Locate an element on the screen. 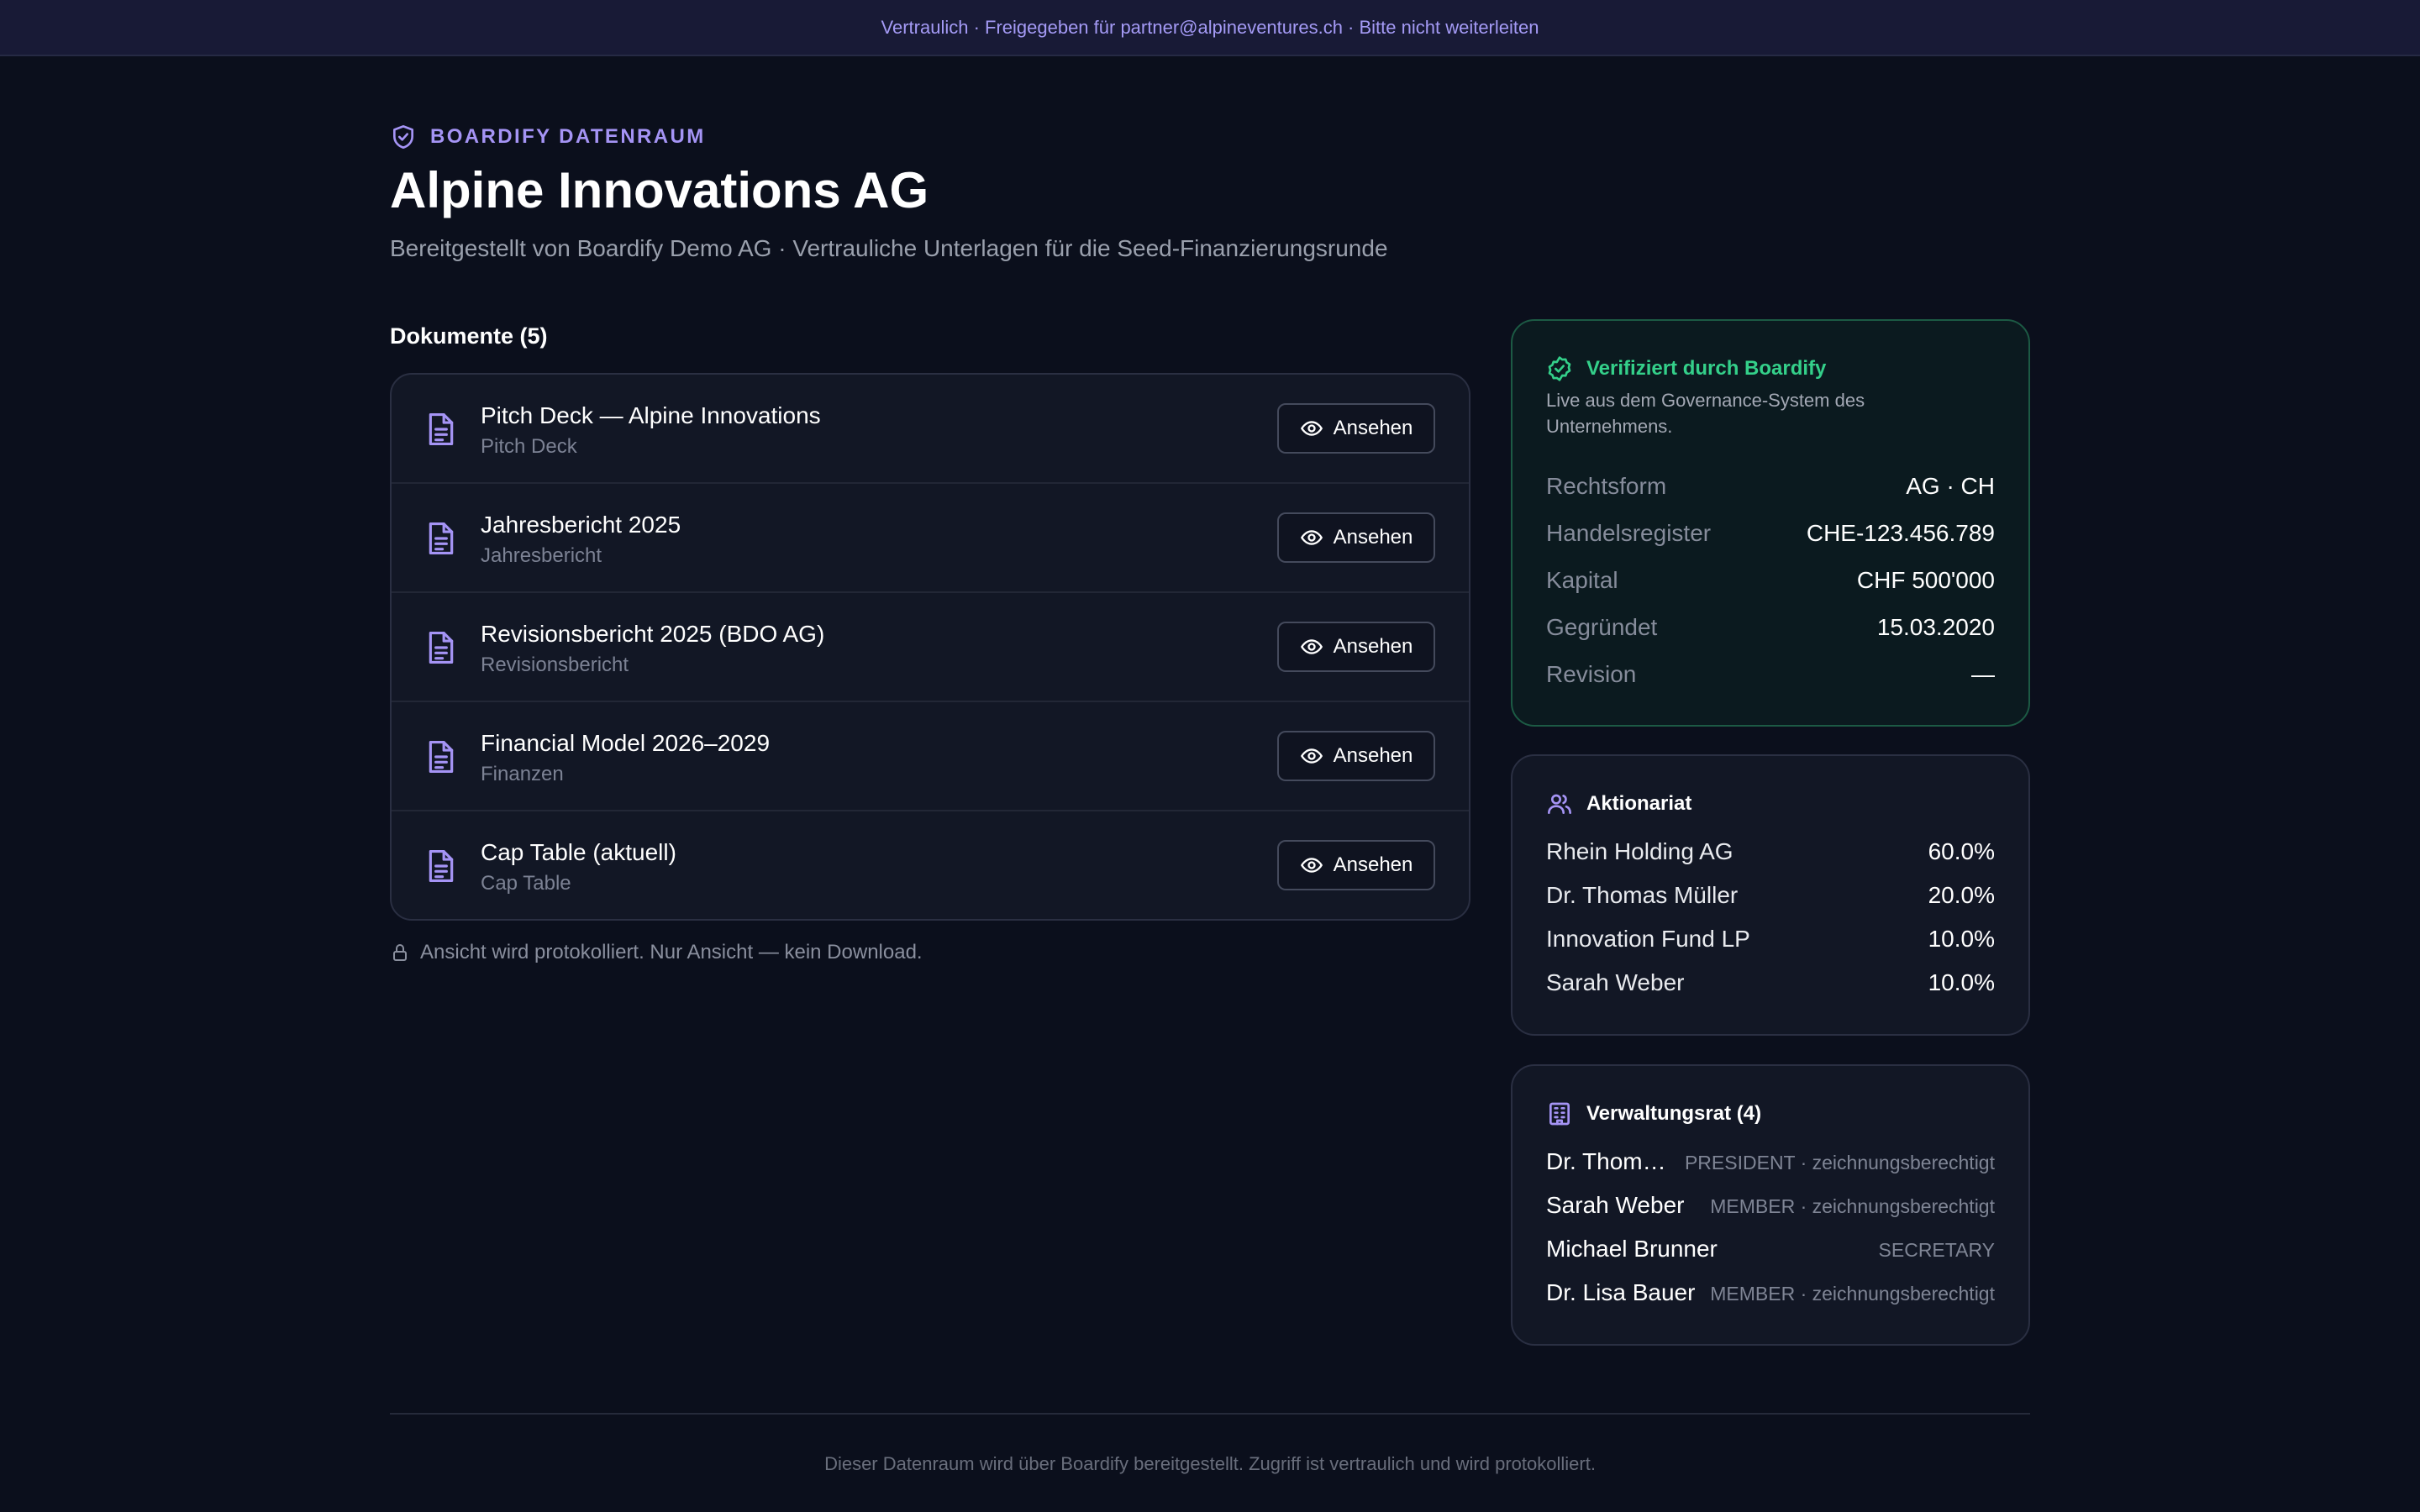 This screenshot has width=2420, height=1512. board-member-role: SECRETARY is located at coordinates (1936, 1250).